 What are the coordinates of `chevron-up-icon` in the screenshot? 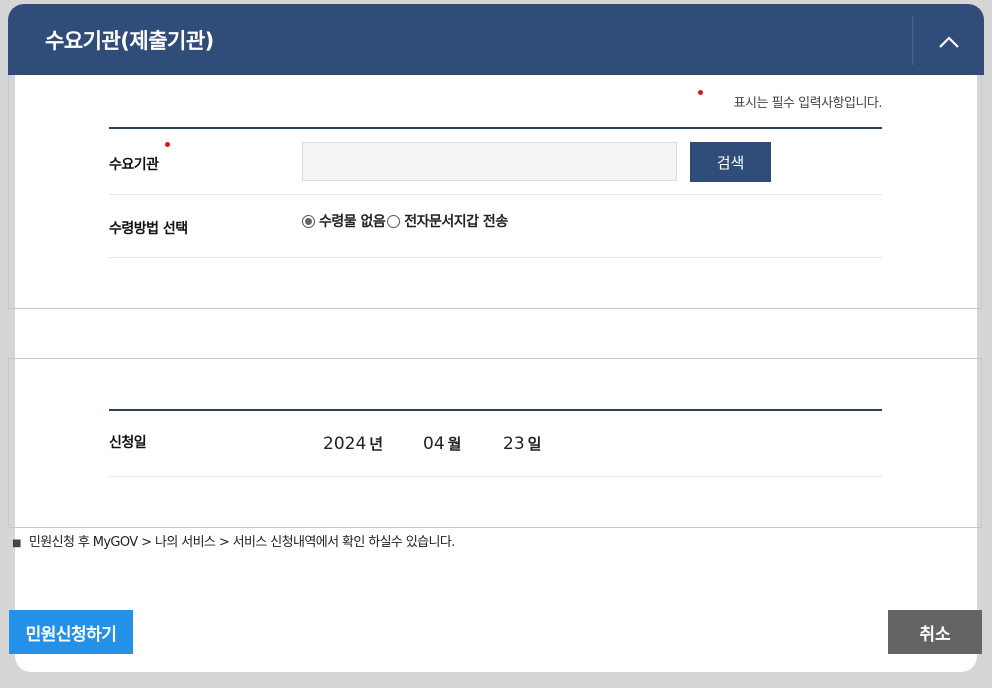 It's located at (948, 41).